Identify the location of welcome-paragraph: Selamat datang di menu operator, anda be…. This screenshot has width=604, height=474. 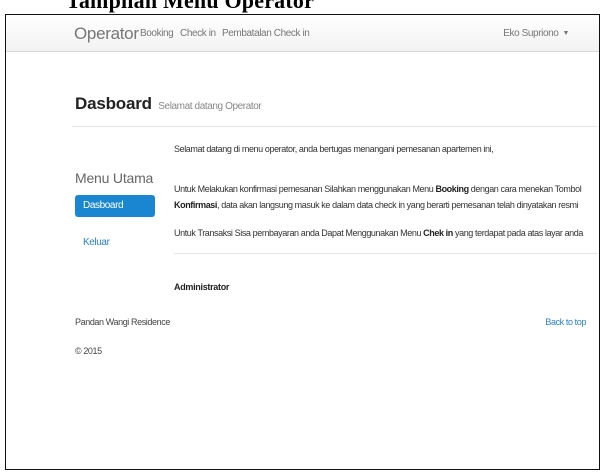
(334, 149).